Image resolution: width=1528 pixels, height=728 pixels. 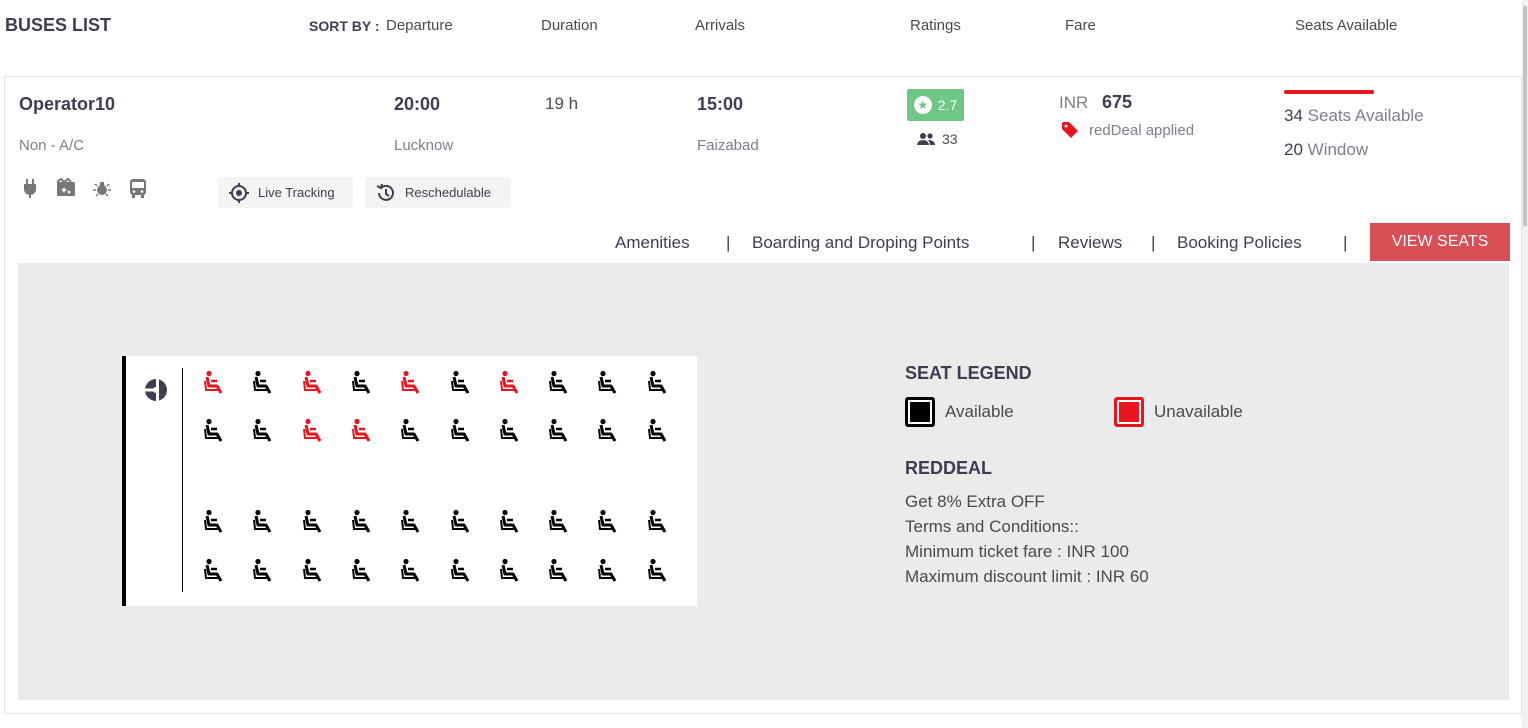 What do you see at coordinates (1525, 364) in the screenshot?
I see `vertical-scrollbar` at bounding box center [1525, 364].